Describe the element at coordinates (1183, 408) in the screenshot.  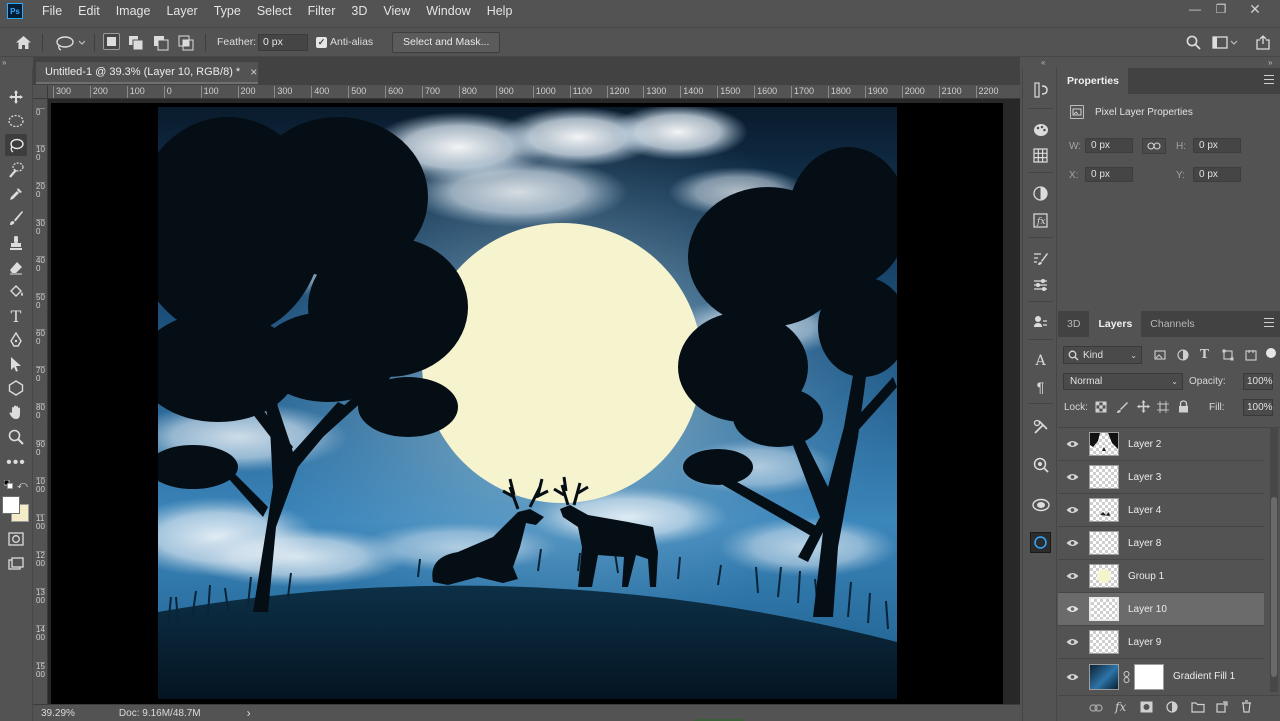
I see `lock-all-icon` at that location.